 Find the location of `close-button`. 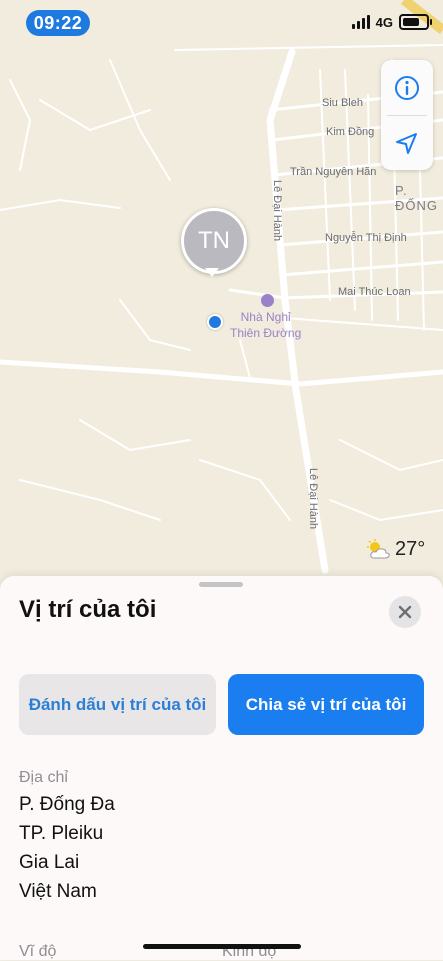

close-button is located at coordinates (405, 612).